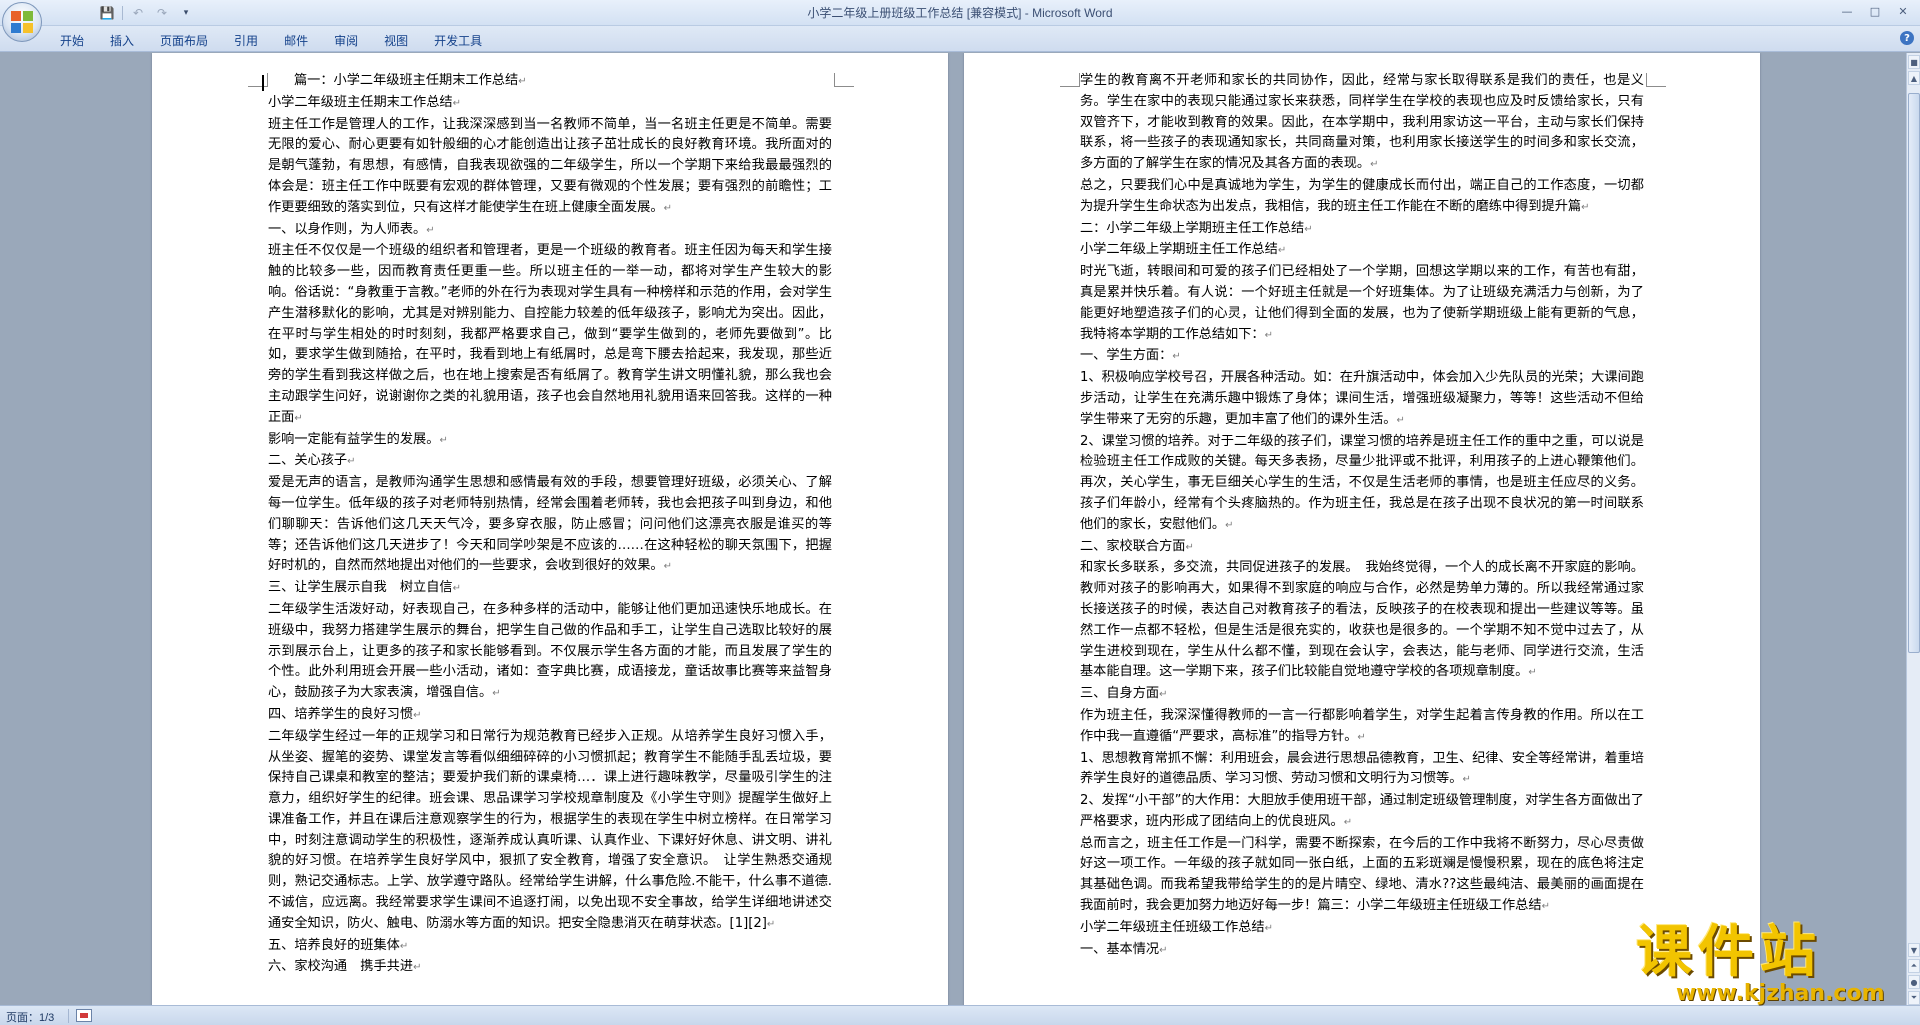  I want to click on ruler-toggle-icon: ■, so click(1914, 62).